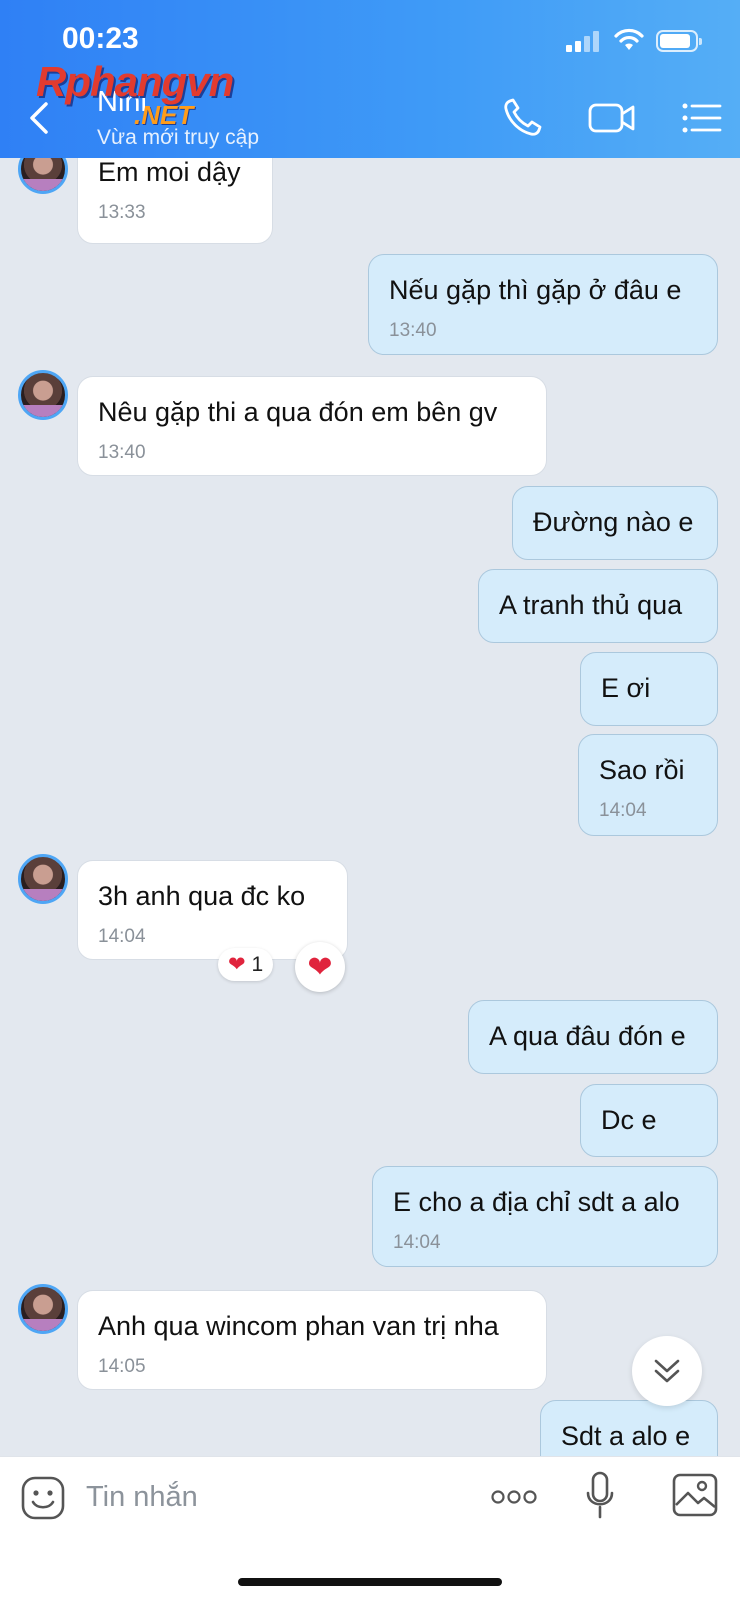  I want to click on message-bubble-outgoing: E cho a địa chỉ sdt a alo 14:04, so click(545, 1216).